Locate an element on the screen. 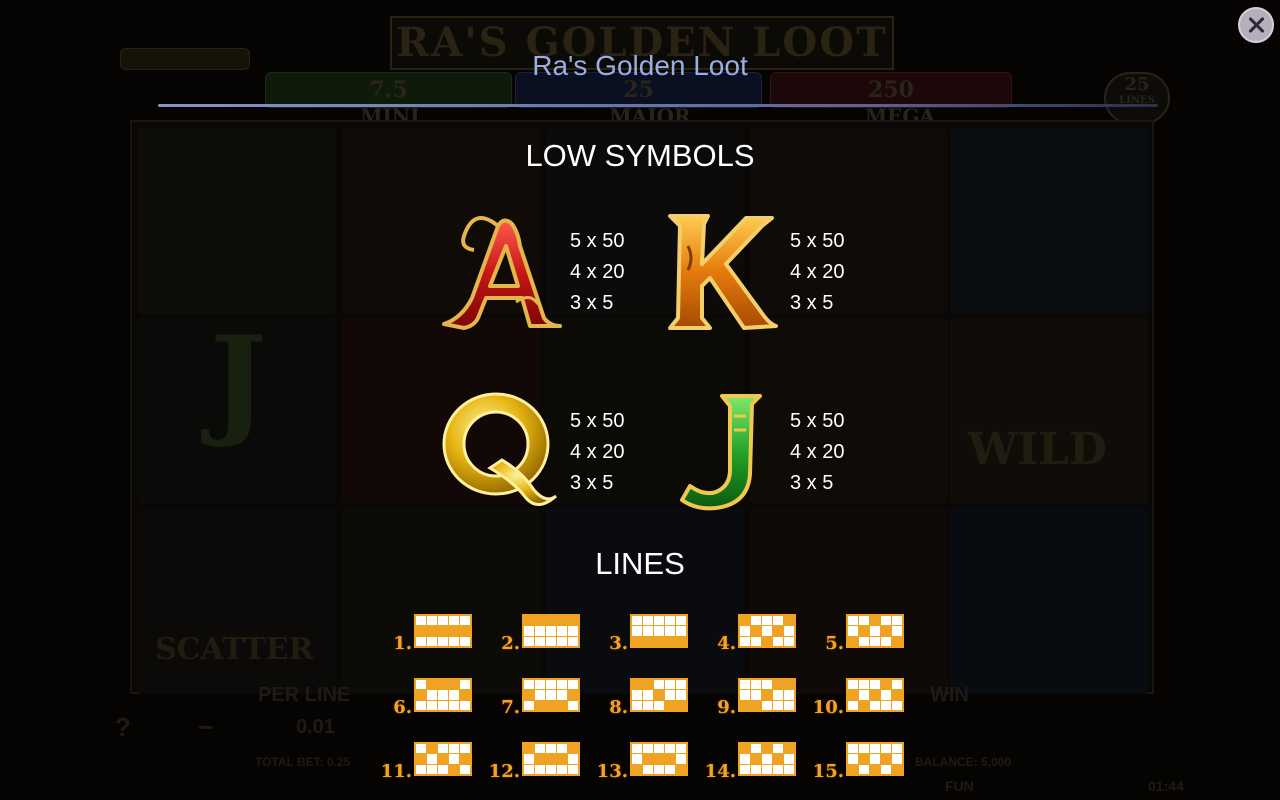 This screenshot has width=1280, height=800. payline-item: 2. is located at coordinates (538, 634).